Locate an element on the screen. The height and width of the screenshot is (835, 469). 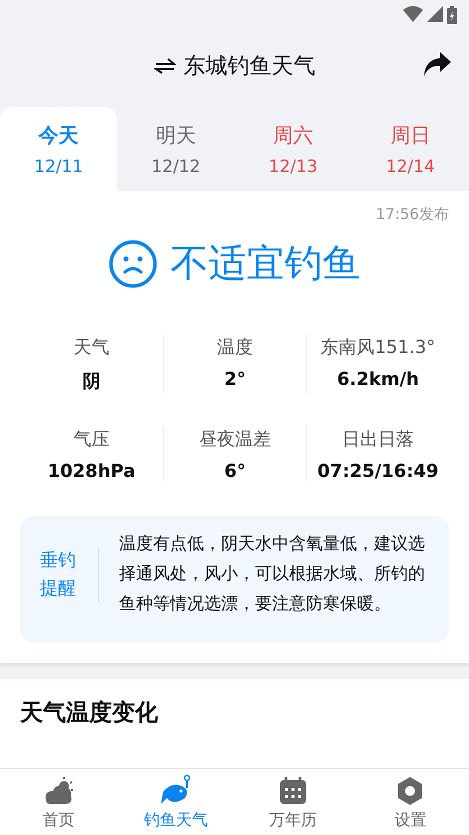
stat-value: 1028hPa is located at coordinates (92, 471).